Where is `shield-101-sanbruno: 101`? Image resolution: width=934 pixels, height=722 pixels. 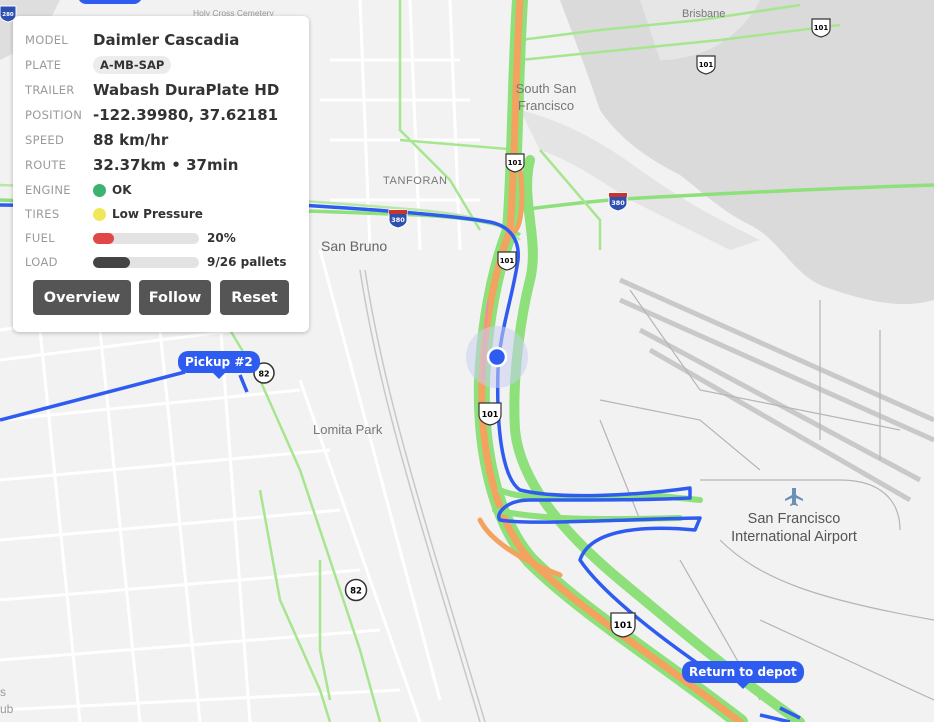
shield-101-sanbruno: 101 is located at coordinates (507, 261).